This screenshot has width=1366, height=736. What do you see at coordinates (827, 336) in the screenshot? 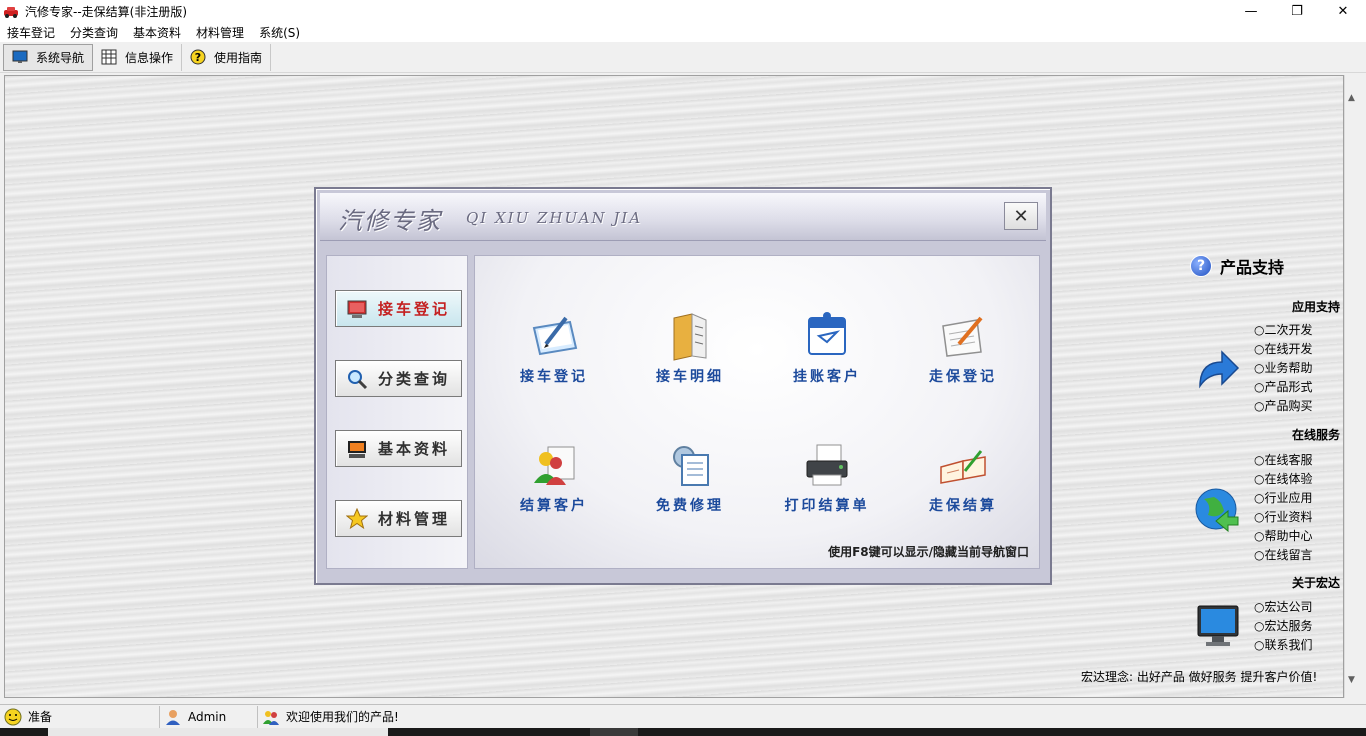
I see `calendar-icon` at bounding box center [827, 336].